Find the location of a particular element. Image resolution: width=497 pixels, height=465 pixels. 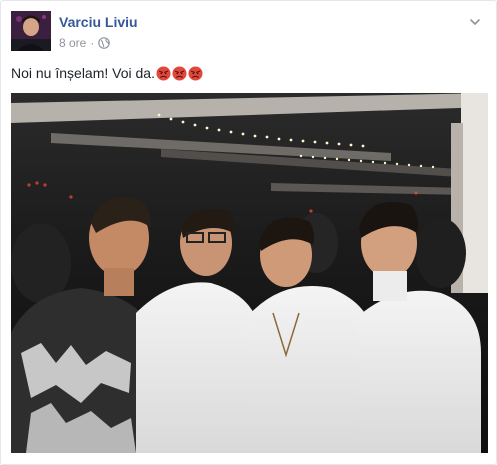

post-text-body: Noi nu înșelam! Voi da. is located at coordinates (83, 73).